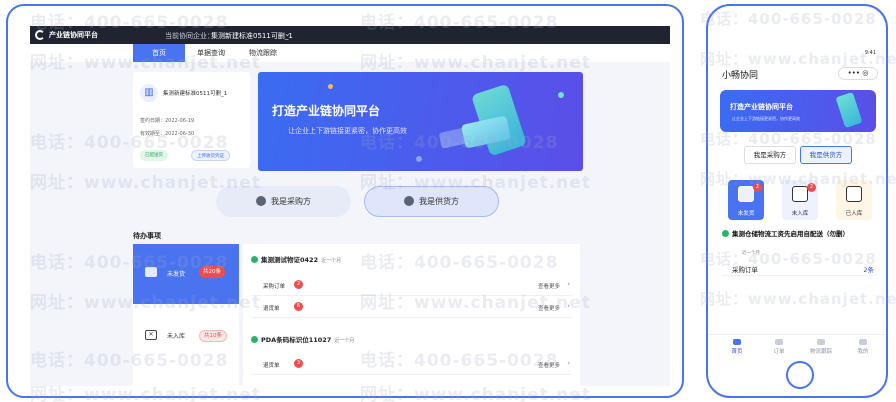  What do you see at coordinates (167, 121) in the screenshot?
I see `sign-date: 签约日期：2022-06-19` at bounding box center [167, 121].